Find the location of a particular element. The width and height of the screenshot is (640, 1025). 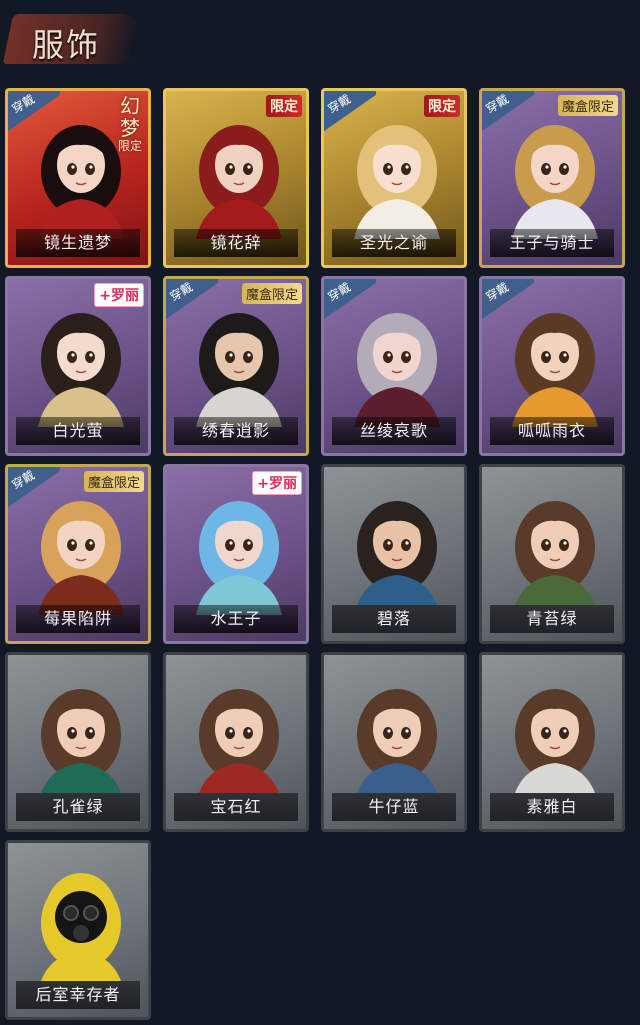

costume-name: 孔雀绿 is located at coordinates (78, 807).